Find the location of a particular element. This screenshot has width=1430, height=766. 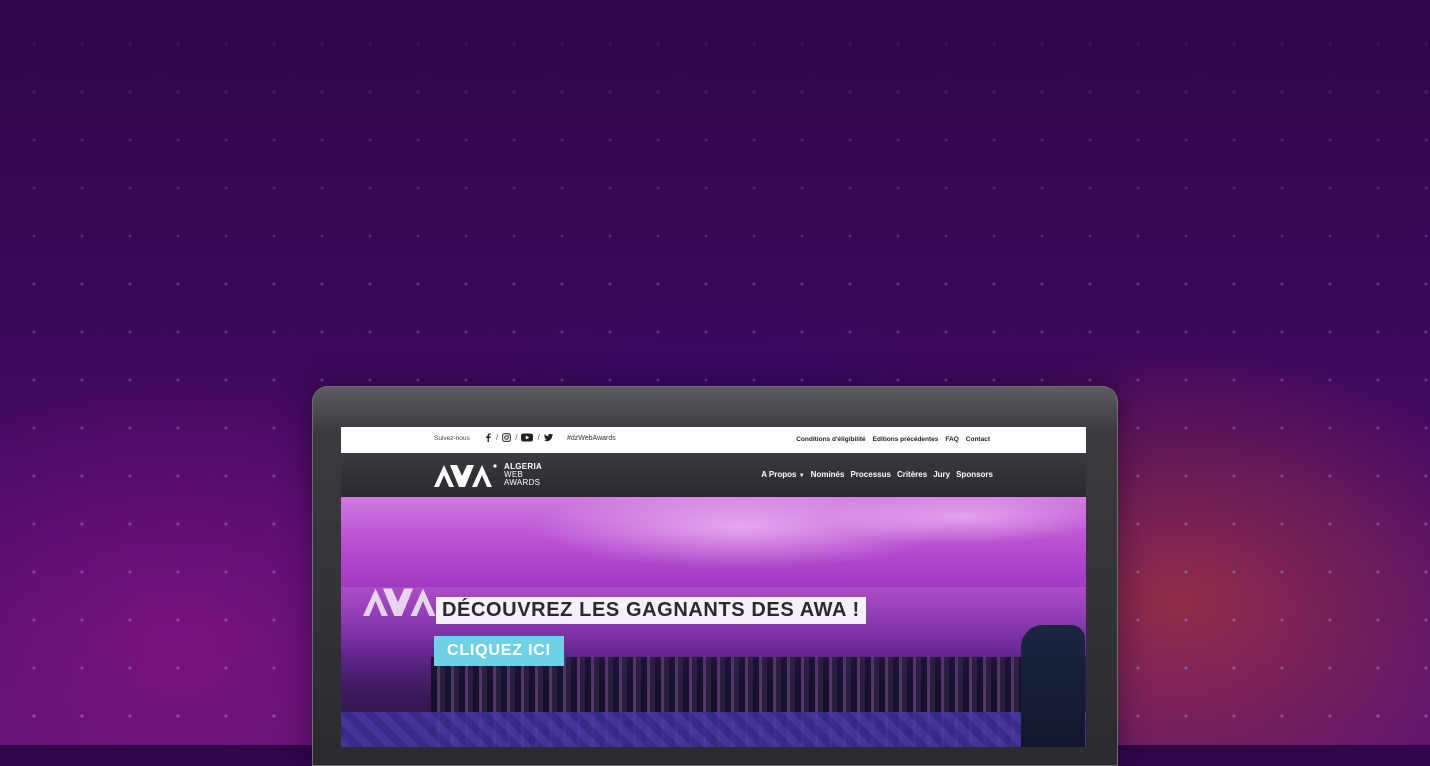

logo-line-awards: AWARDS is located at coordinates (522, 482).